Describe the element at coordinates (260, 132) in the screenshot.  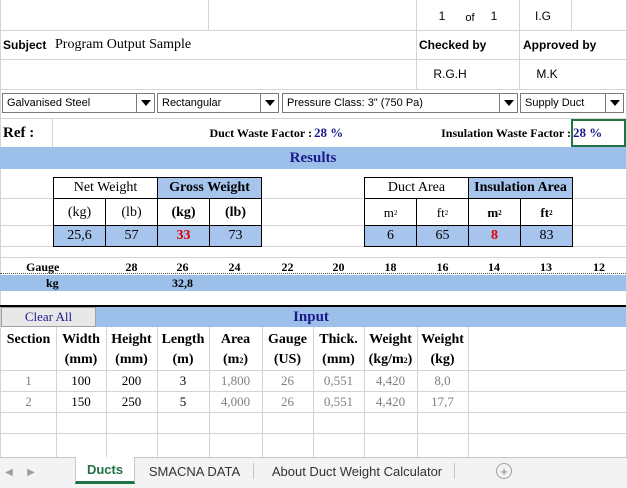
I see `duct-waste-label: Duct Waste Factor :` at that location.